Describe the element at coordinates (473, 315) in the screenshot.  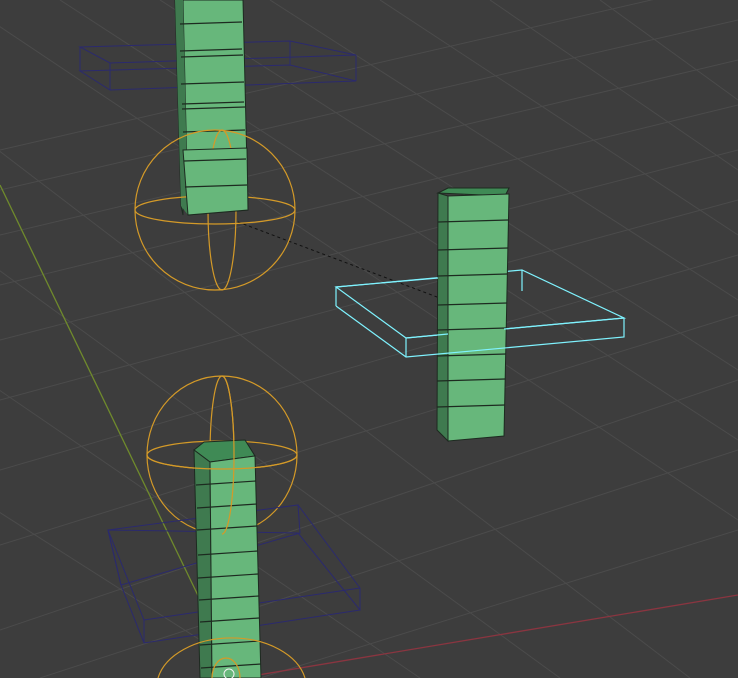
I see `cube-stack-center` at that location.